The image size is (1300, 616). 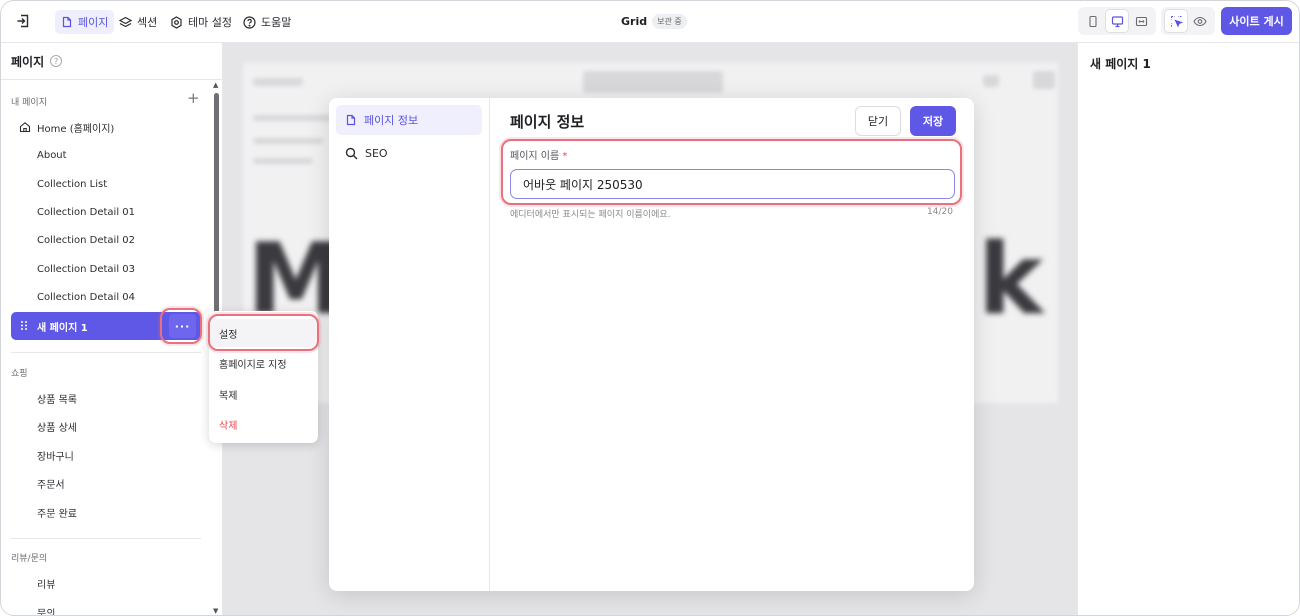 I want to click on desktop-view-button, so click(x=1117, y=21).